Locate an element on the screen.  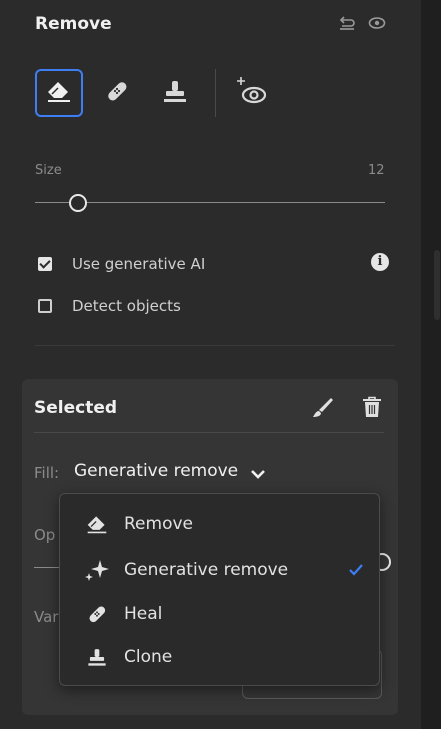
use-generative-ai-checkbox is located at coordinates (45, 264).